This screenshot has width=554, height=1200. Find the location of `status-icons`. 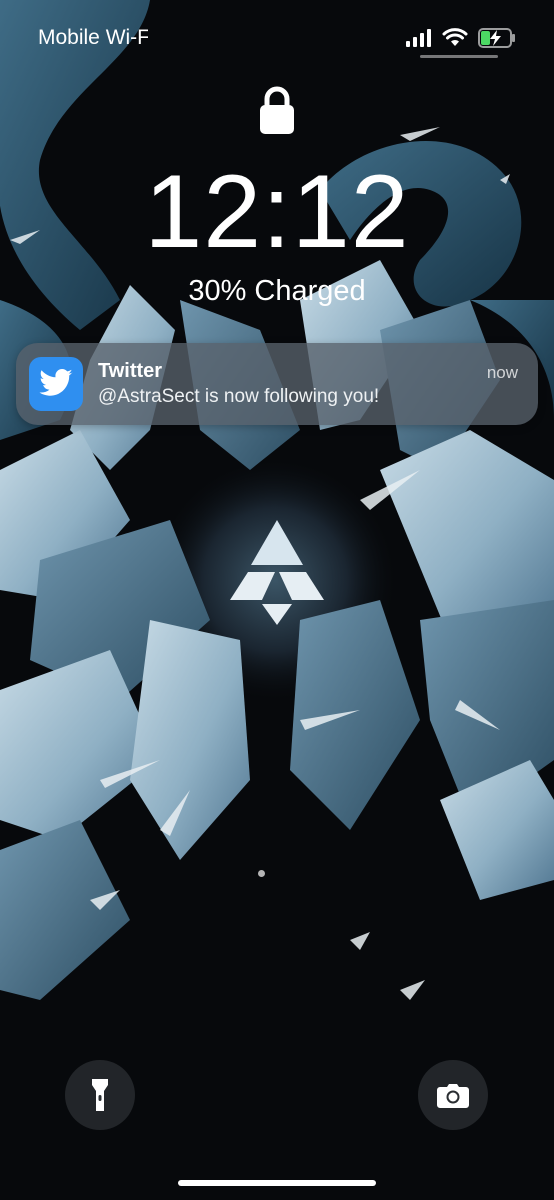

status-icons is located at coordinates (461, 38).